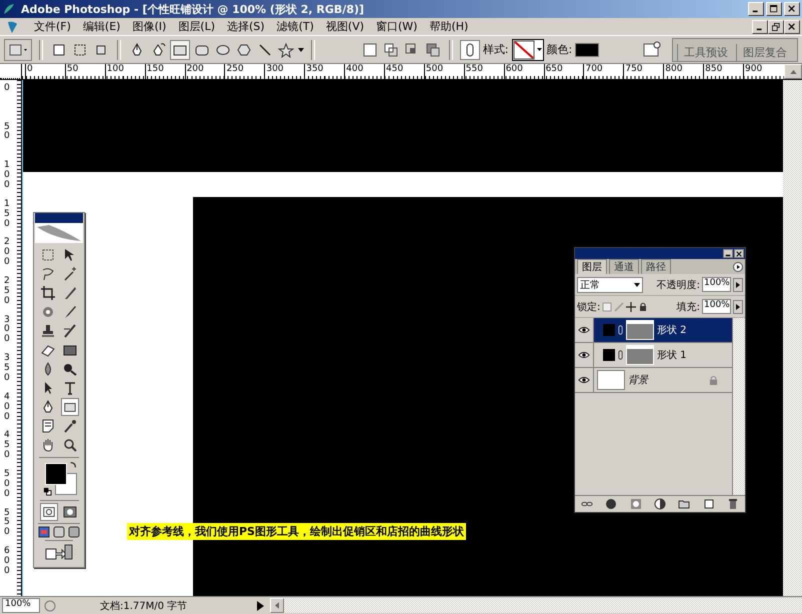 This screenshot has height=614, width=802. Describe the element at coordinates (592, 266) in the screenshot. I see `panel-tab: 图层` at that location.